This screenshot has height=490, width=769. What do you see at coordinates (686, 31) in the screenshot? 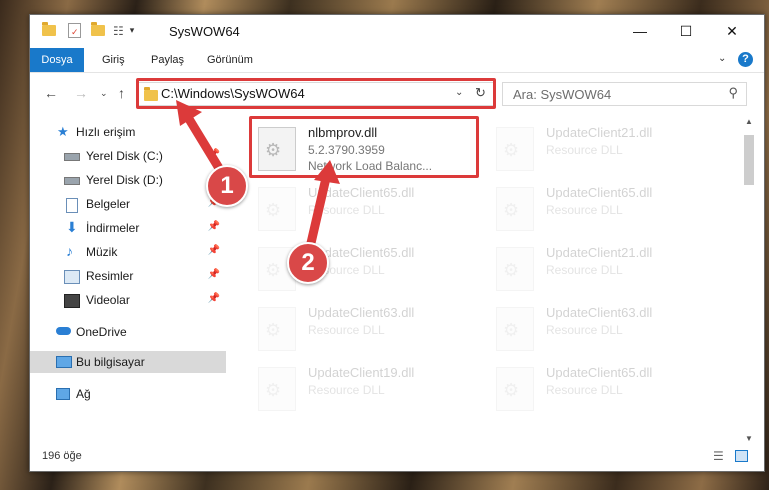
I see `maximize-button: ☐` at bounding box center [686, 31].